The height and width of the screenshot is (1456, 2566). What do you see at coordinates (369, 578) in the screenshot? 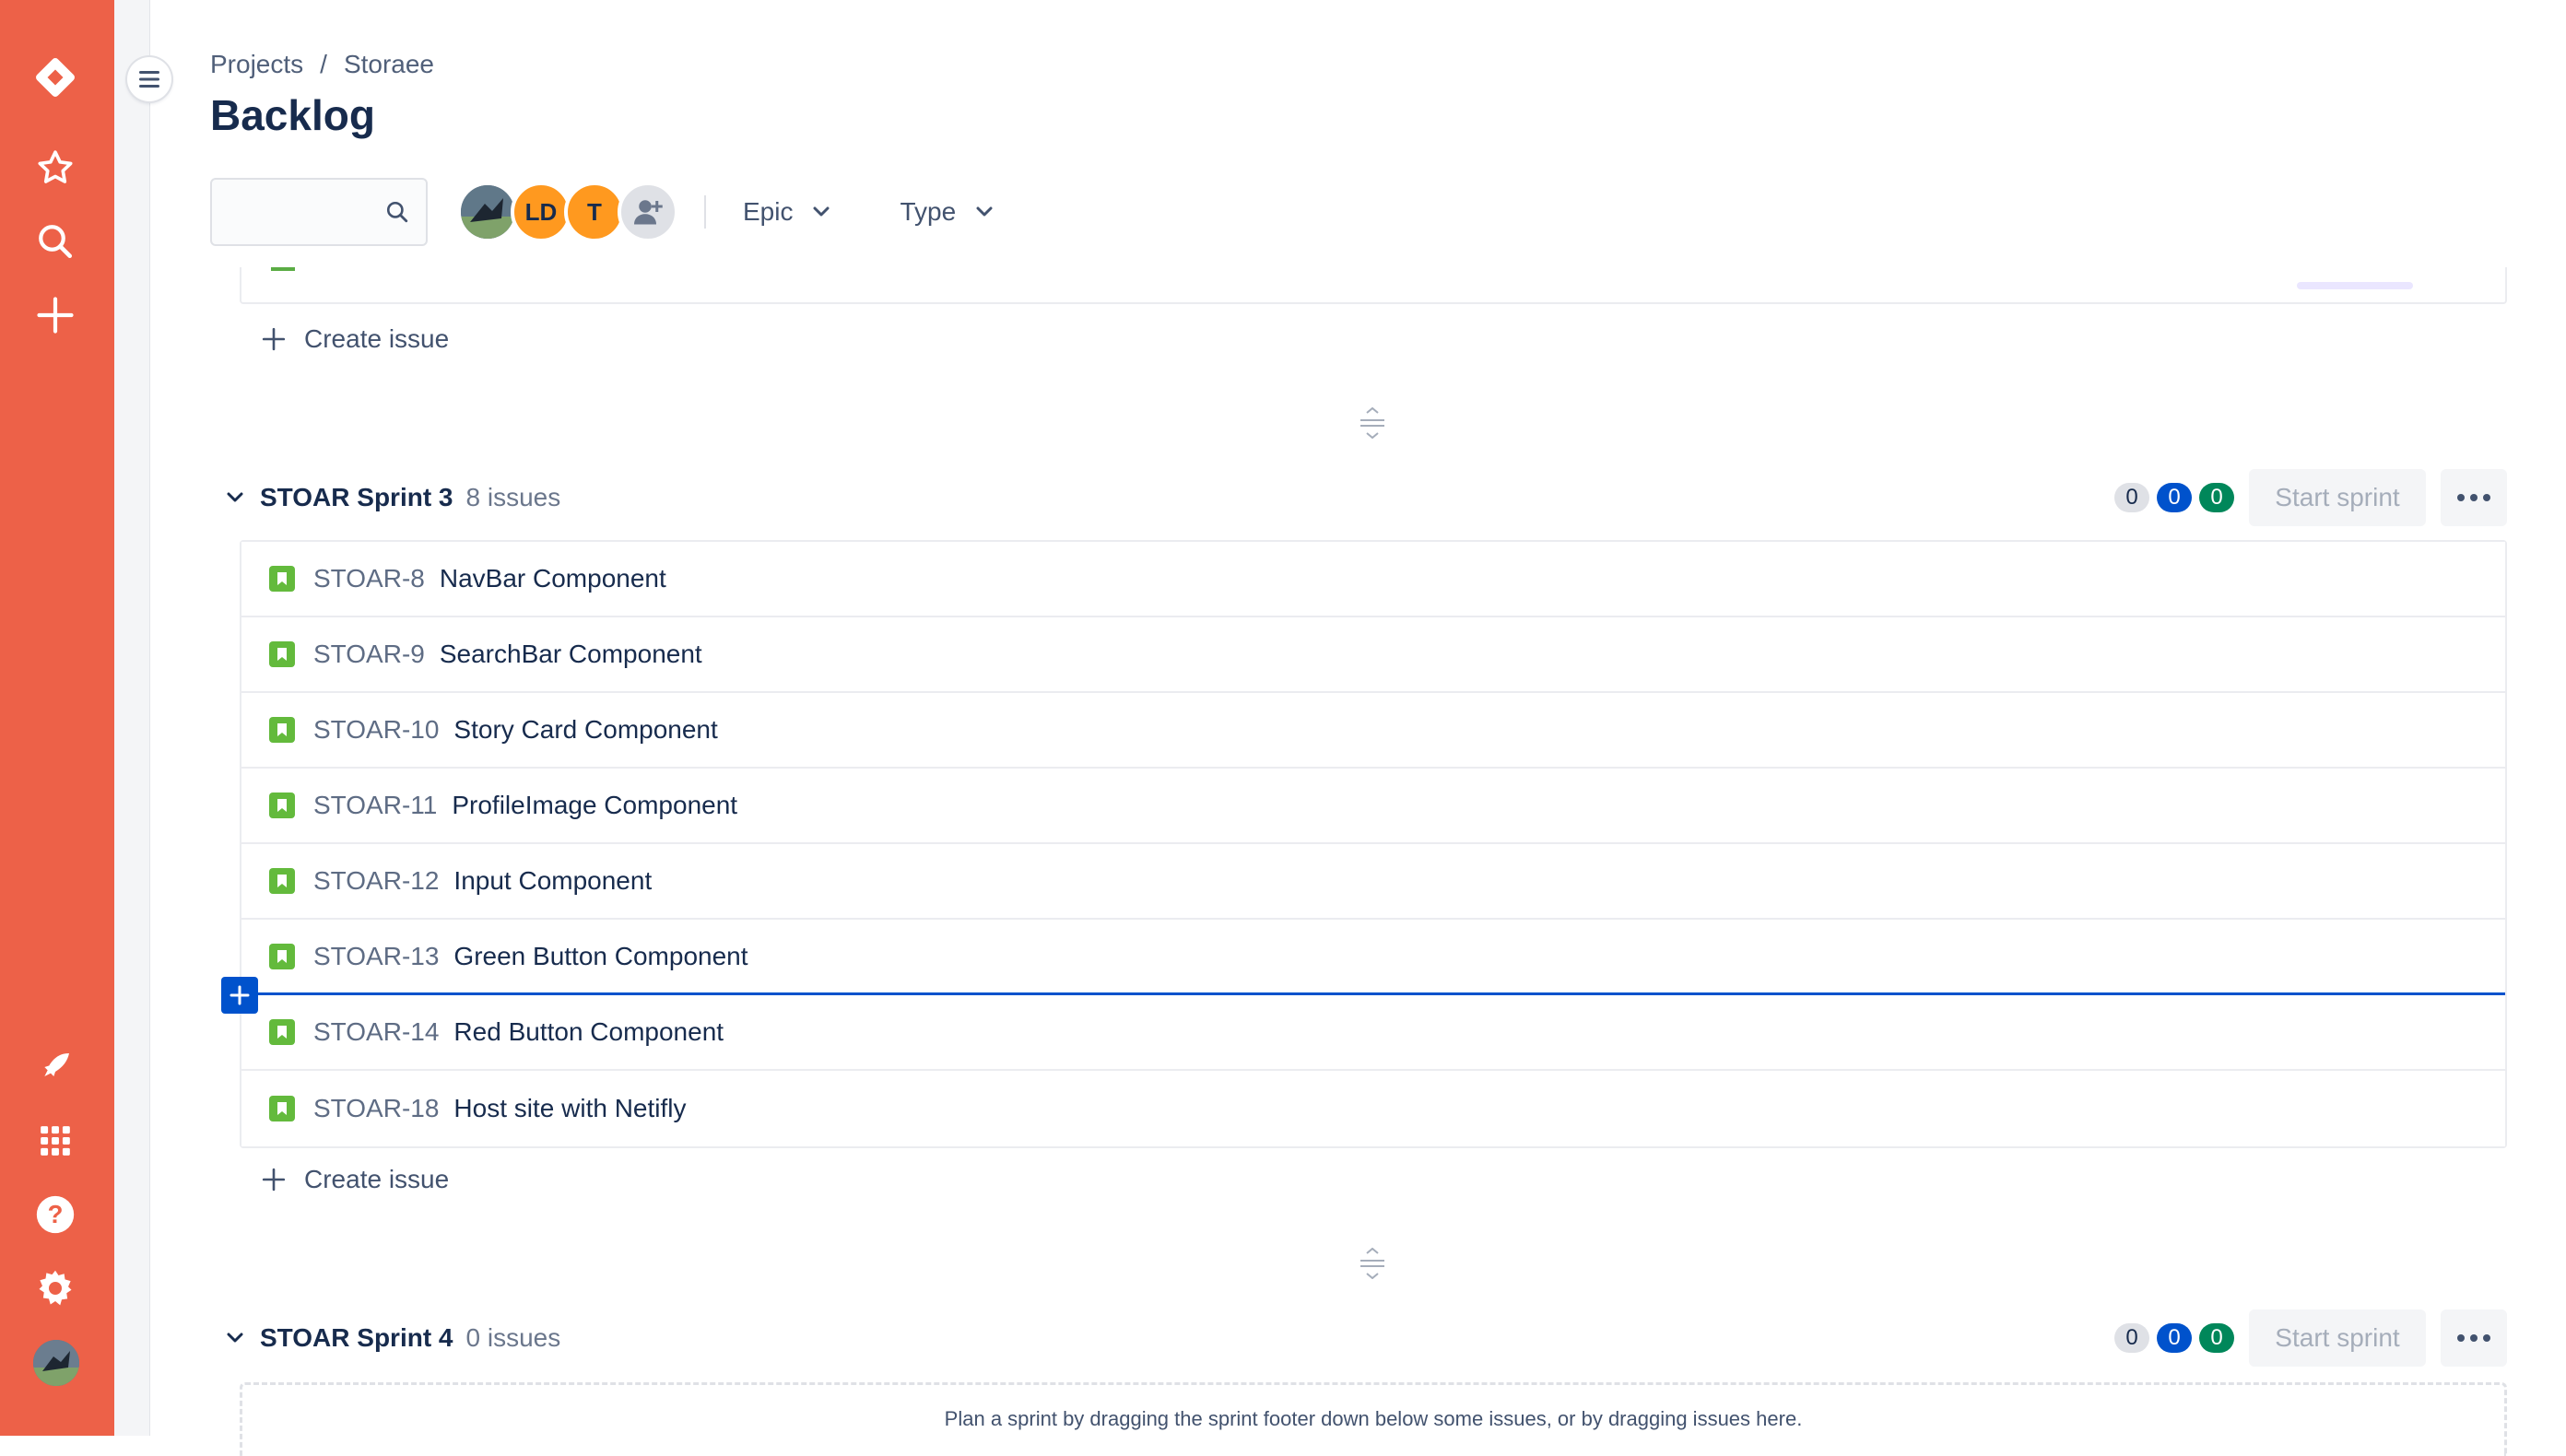
I see `issue-key: STOAR-8` at bounding box center [369, 578].